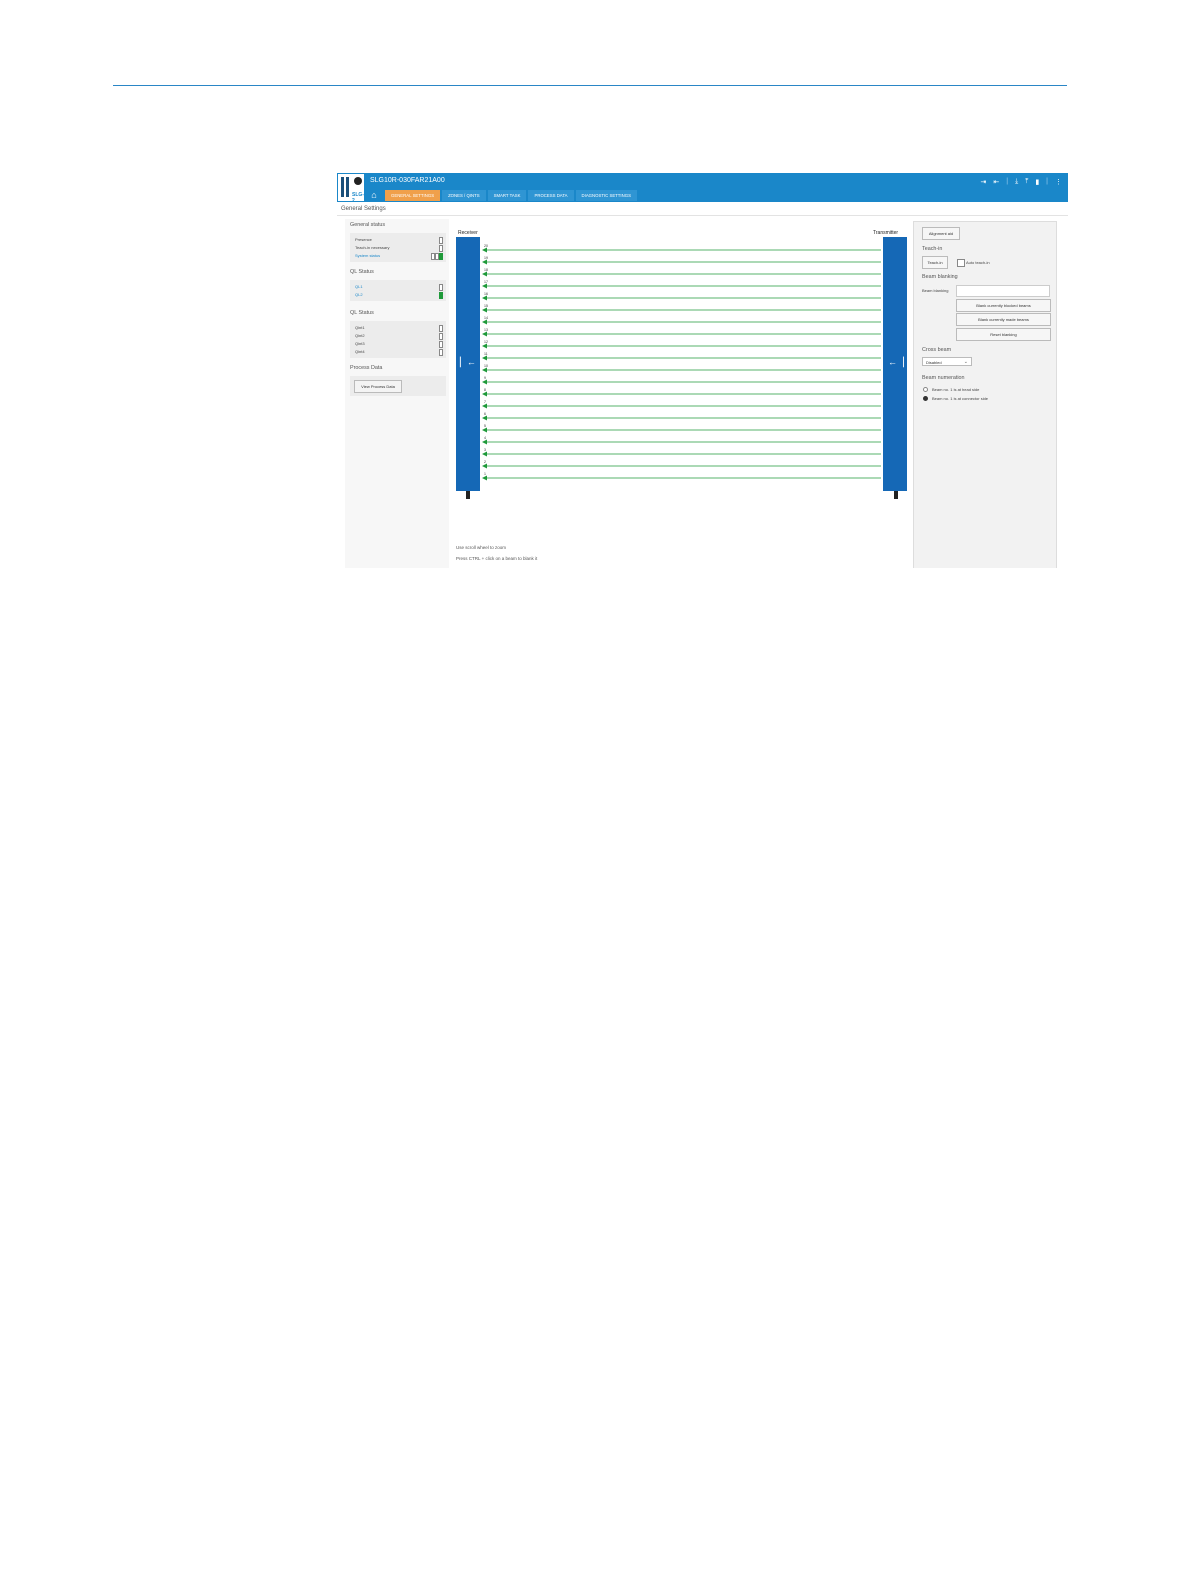 This screenshot has width=1191, height=1584. I want to click on tab-process-data: PROCESS DATA, so click(551, 195).